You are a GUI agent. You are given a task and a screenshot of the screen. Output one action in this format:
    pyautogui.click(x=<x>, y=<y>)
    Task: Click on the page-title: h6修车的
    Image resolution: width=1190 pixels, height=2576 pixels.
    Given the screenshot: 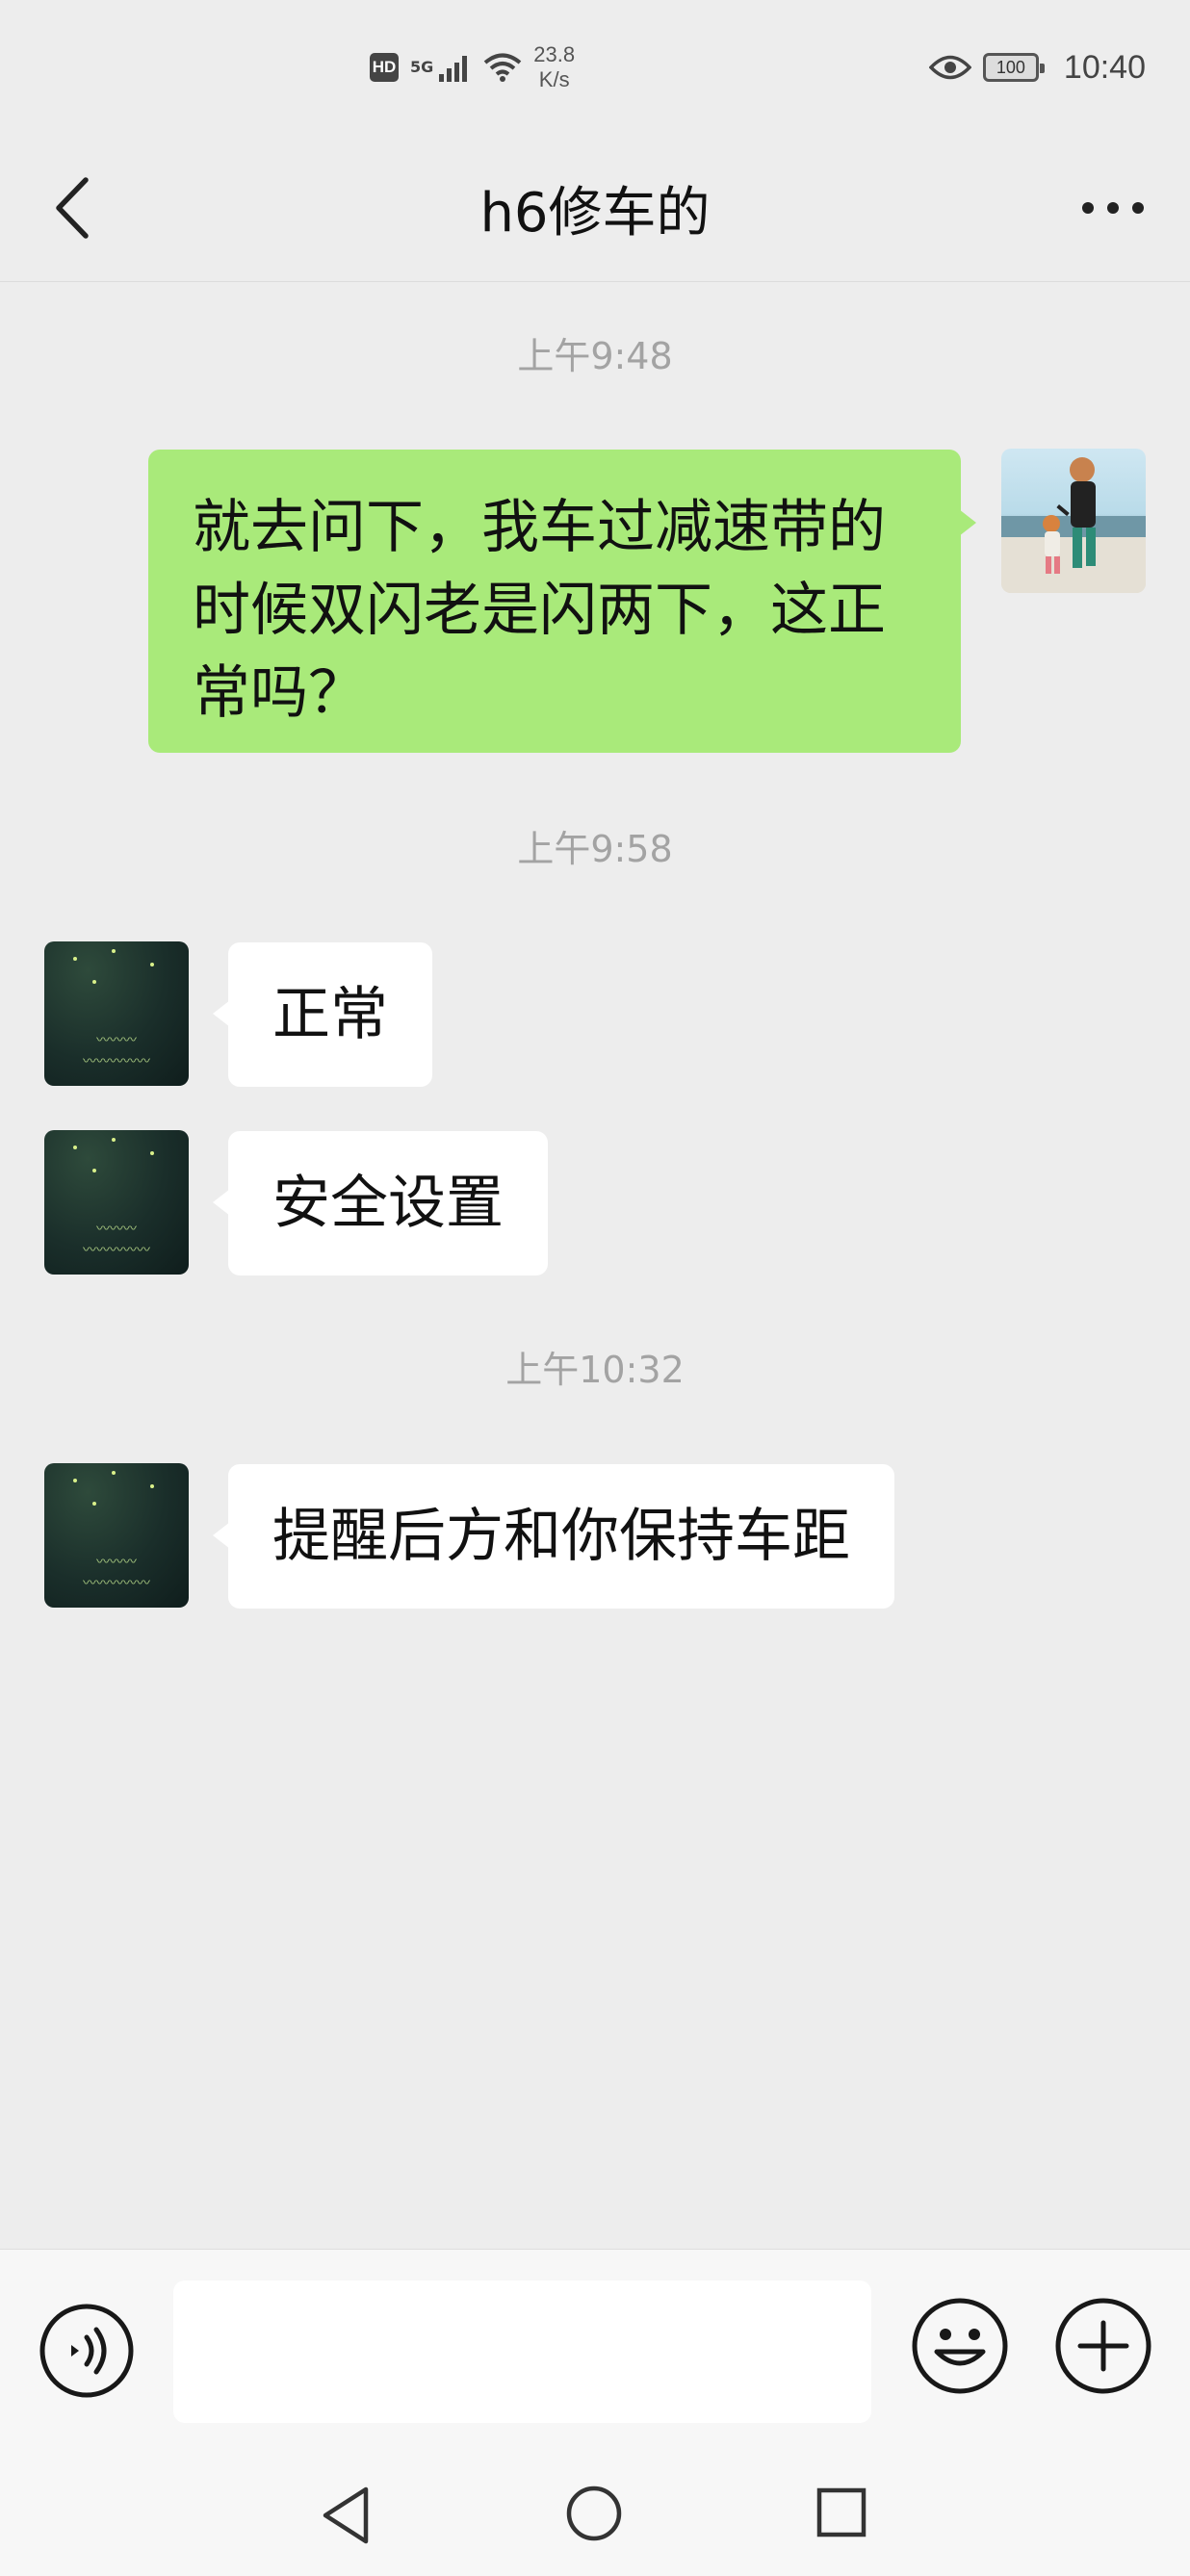 What is the action you would take?
    pyautogui.click(x=595, y=213)
    